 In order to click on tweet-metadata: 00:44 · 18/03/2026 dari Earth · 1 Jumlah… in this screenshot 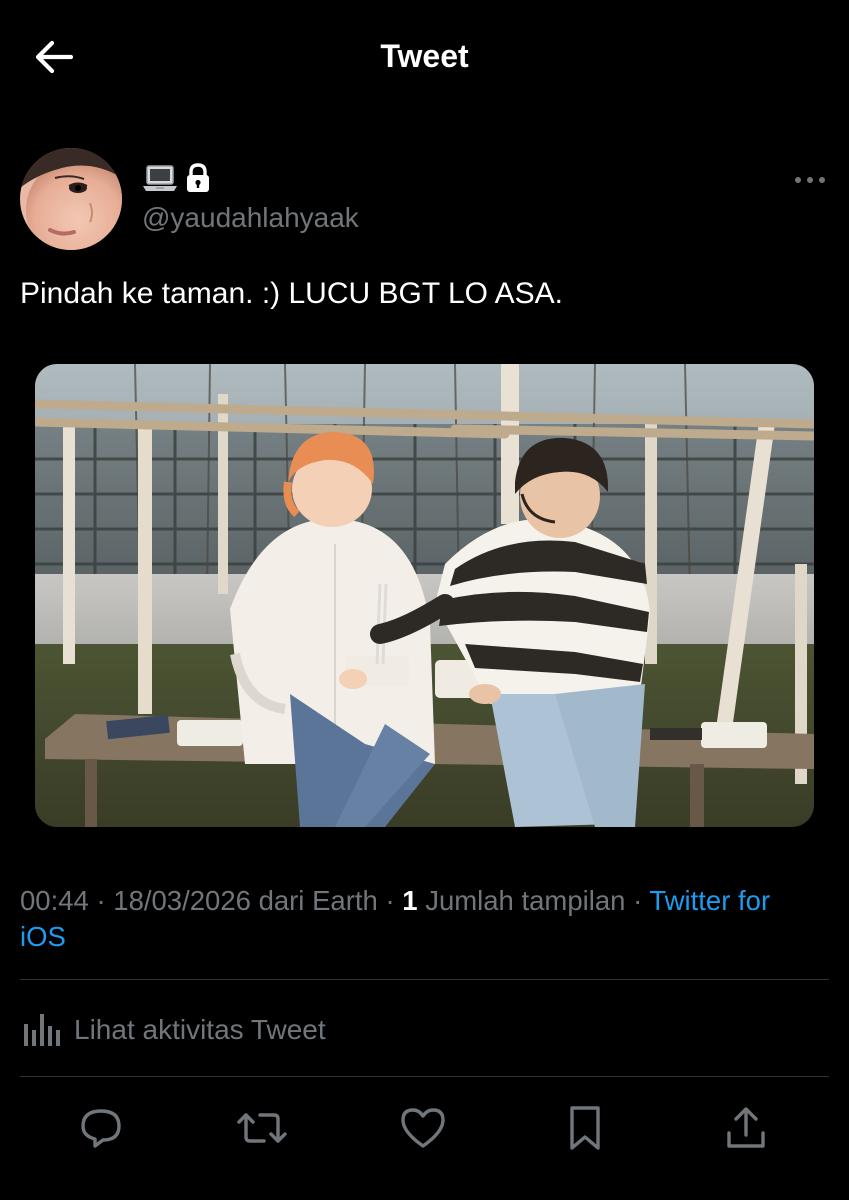, I will do `click(420, 919)`.